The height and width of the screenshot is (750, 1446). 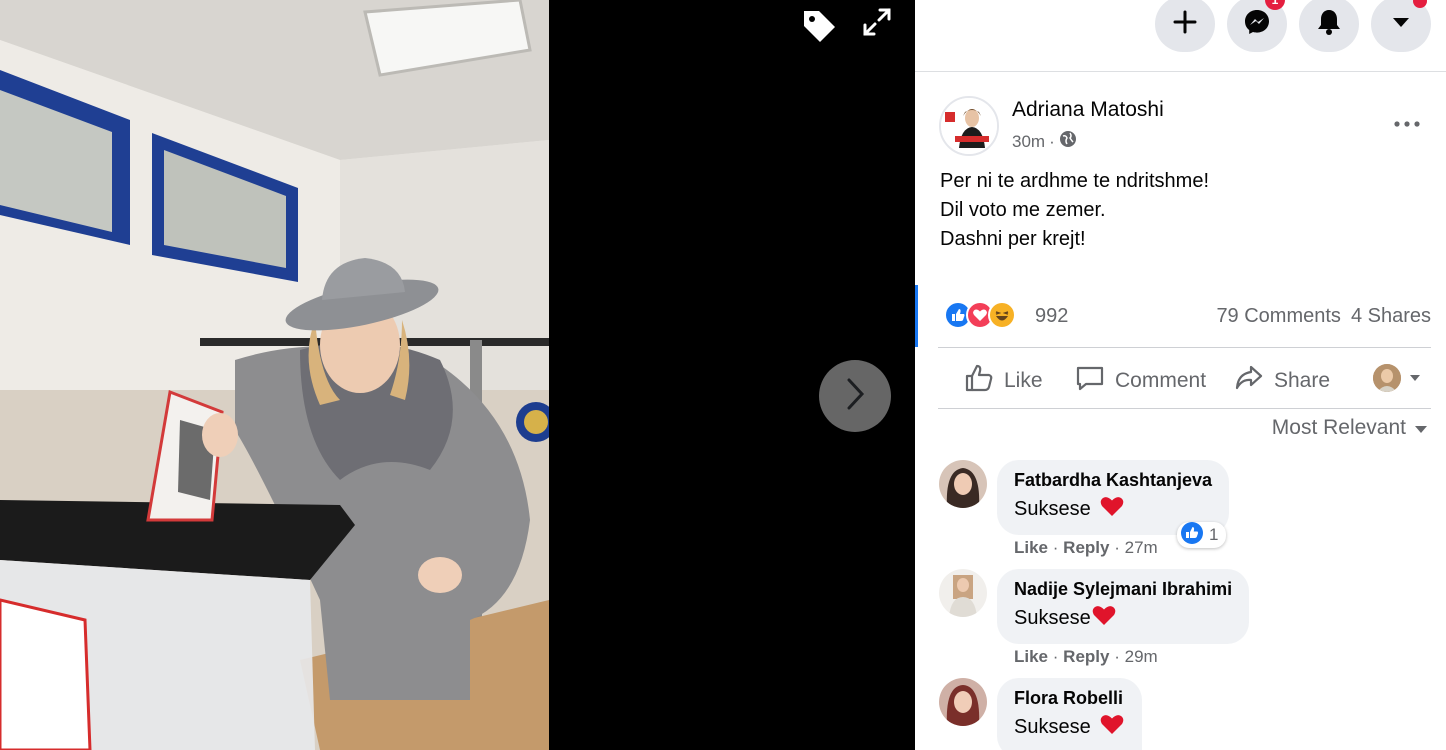 What do you see at coordinates (1180, 115) in the screenshot?
I see `post-header: Adriana Matoshi 30m ·` at bounding box center [1180, 115].